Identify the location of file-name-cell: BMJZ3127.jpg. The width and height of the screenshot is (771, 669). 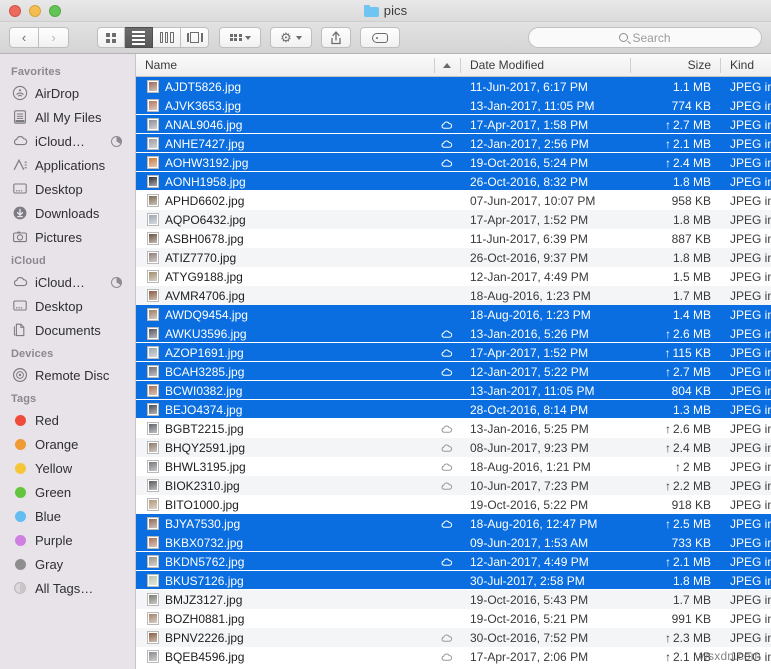
(285, 600).